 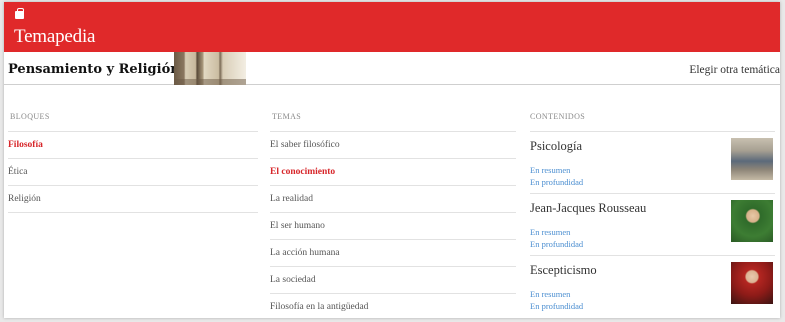 I want to click on contenido-title-psicologia: Psicología, so click(x=556, y=146).